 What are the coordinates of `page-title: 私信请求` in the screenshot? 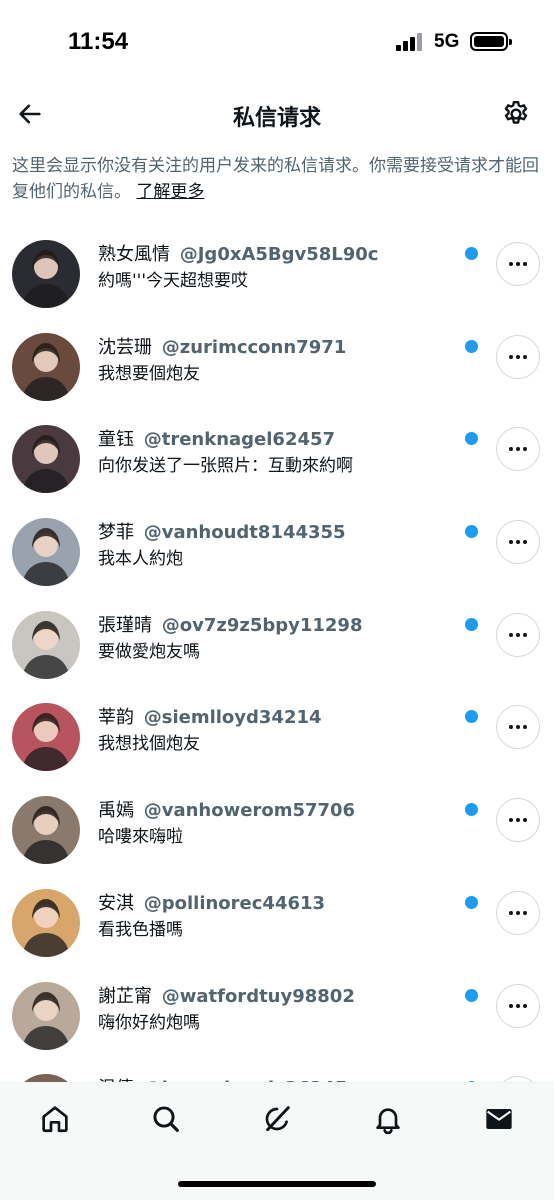 It's located at (276, 118).